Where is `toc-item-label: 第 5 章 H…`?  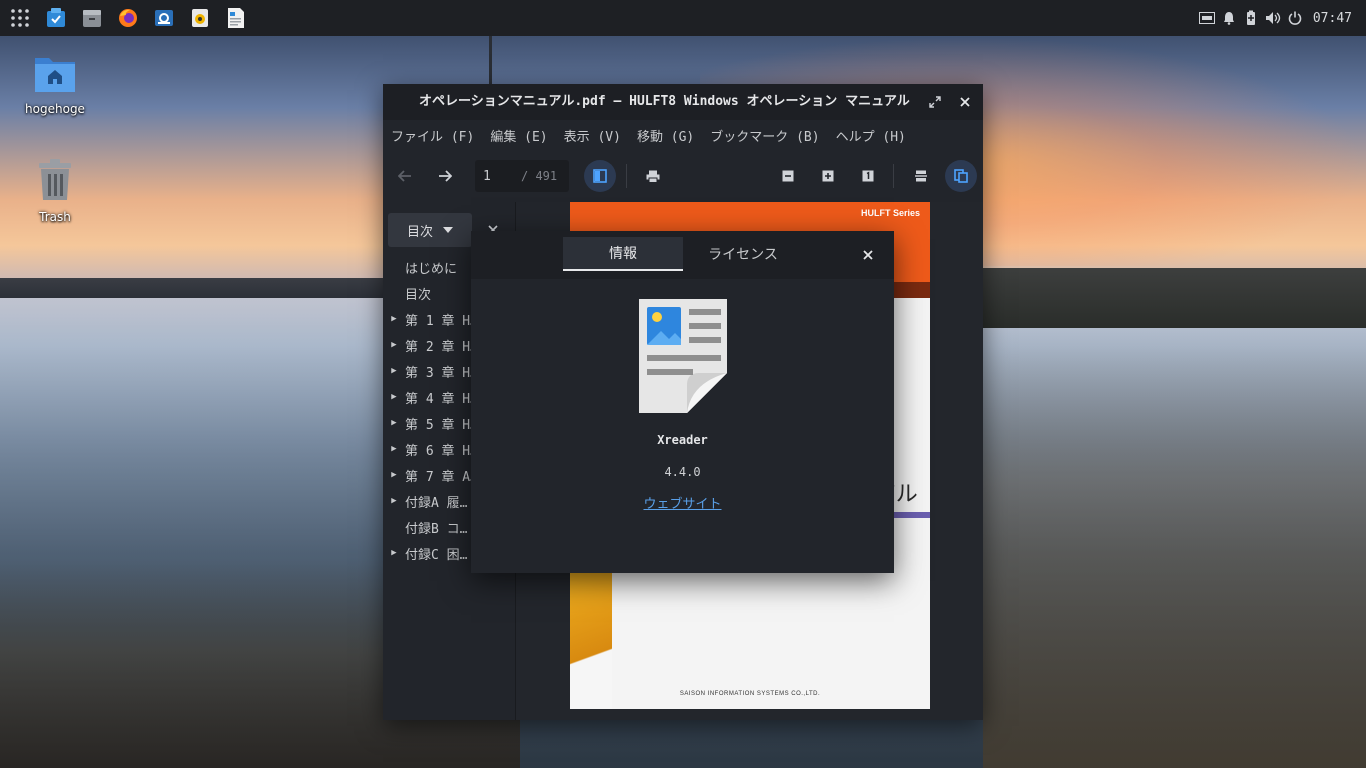
toc-item-label: 第 5 章 H… is located at coordinates (441, 425).